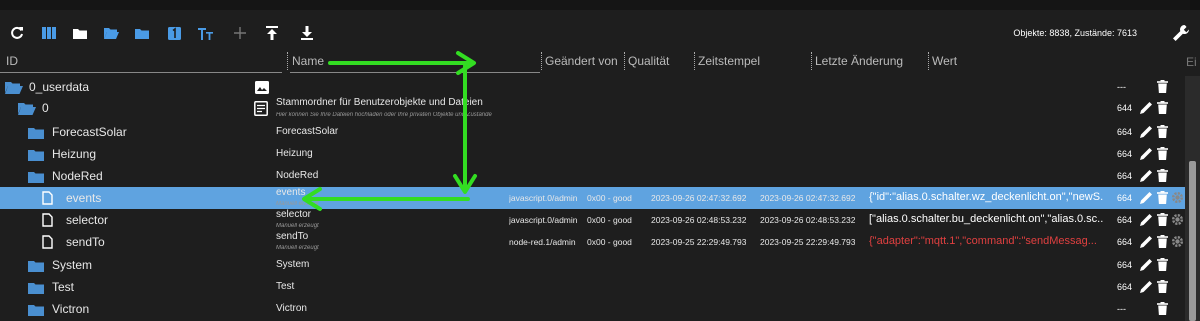  Describe the element at coordinates (648, 61) in the screenshot. I see `col-quality-header: Qualität` at that location.